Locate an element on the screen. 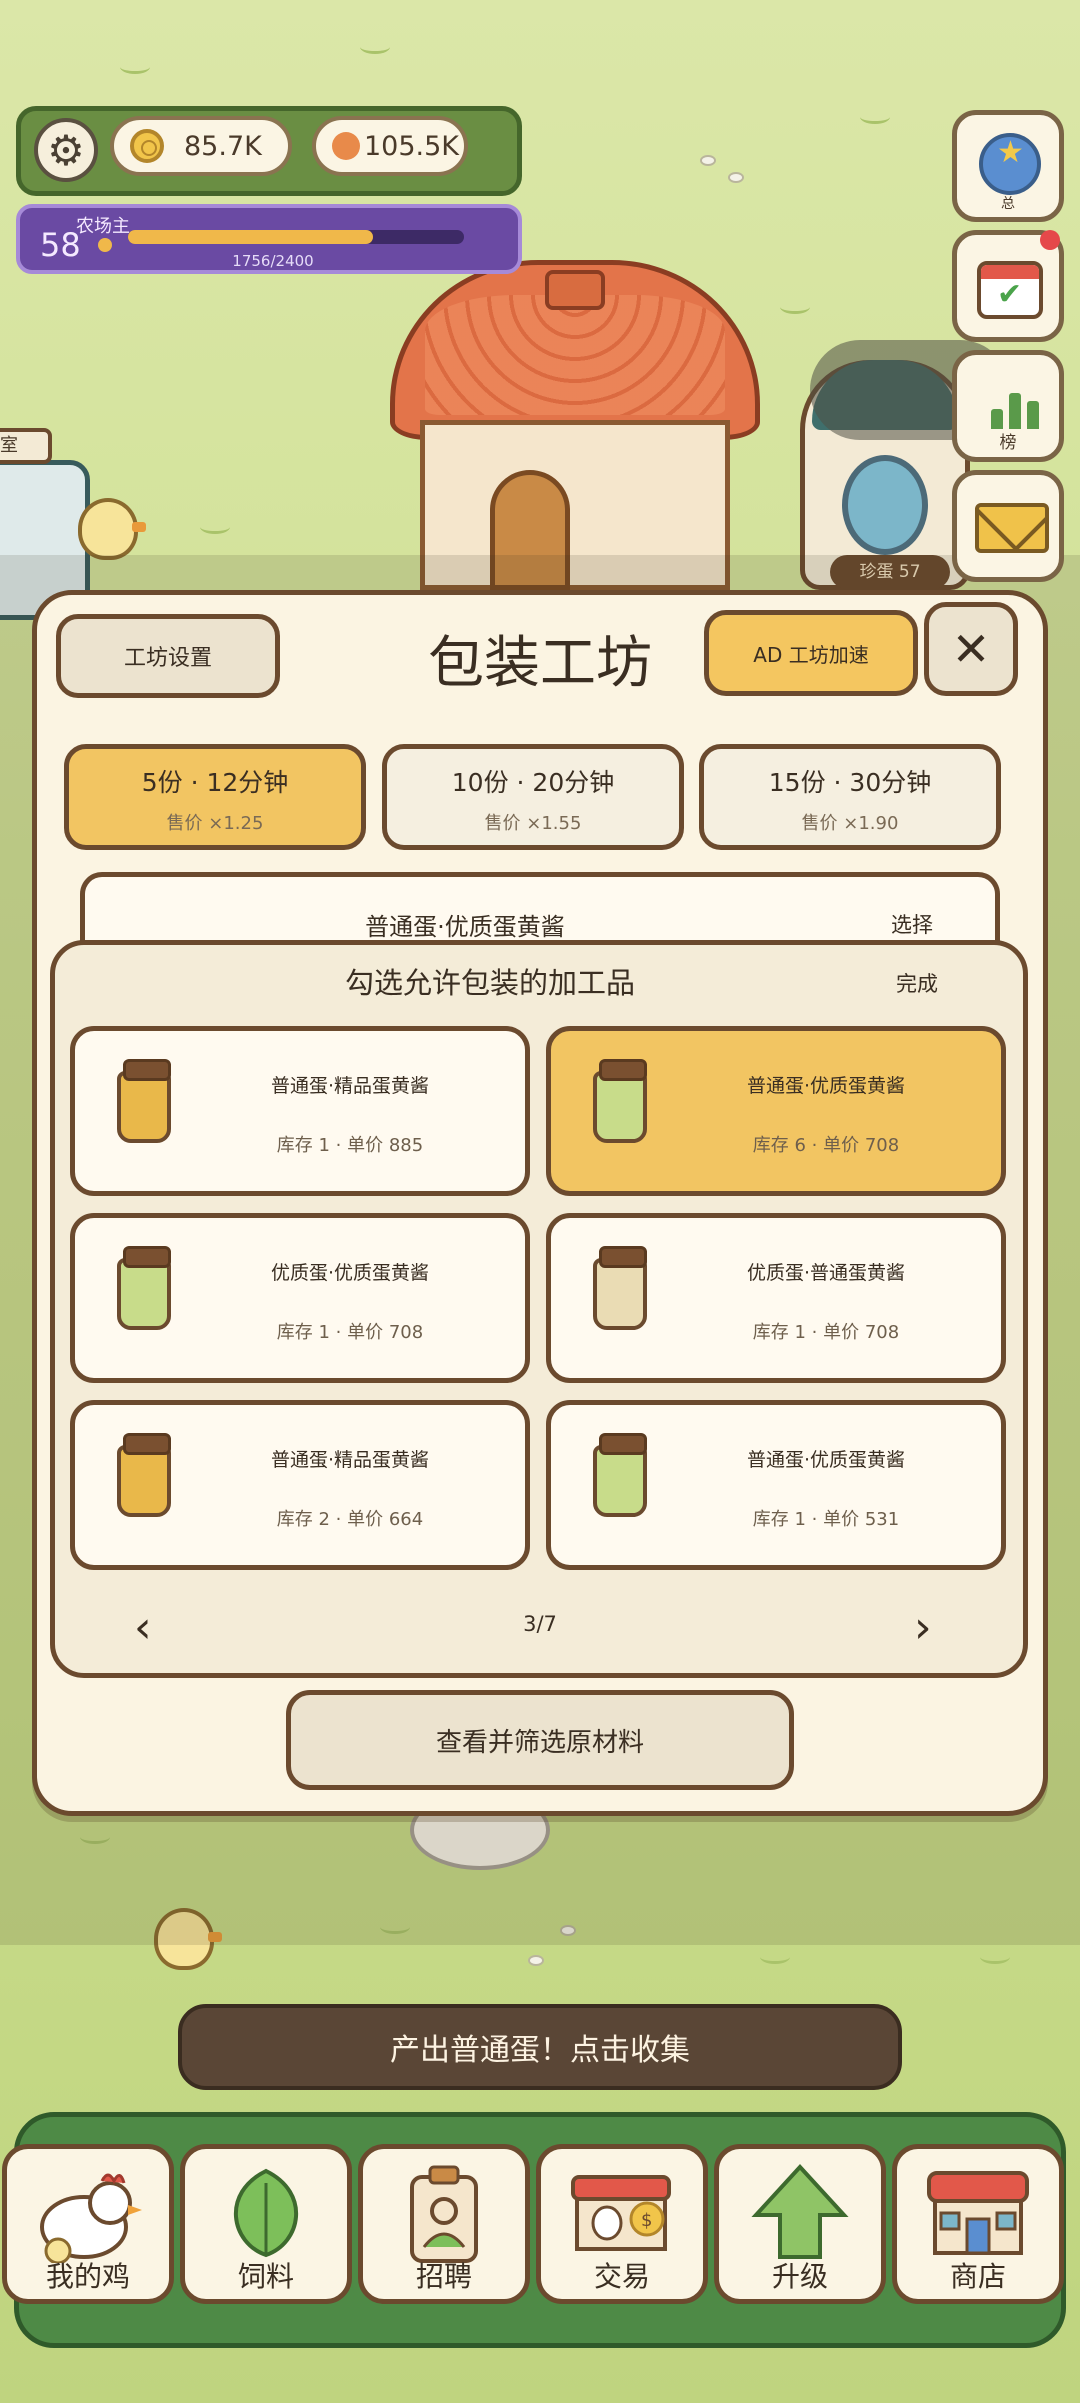 Image resolution: width=1080 pixels, height=2403 pixels. product-name: 优质蛋·普通蛋黄酱 is located at coordinates (826, 1273).